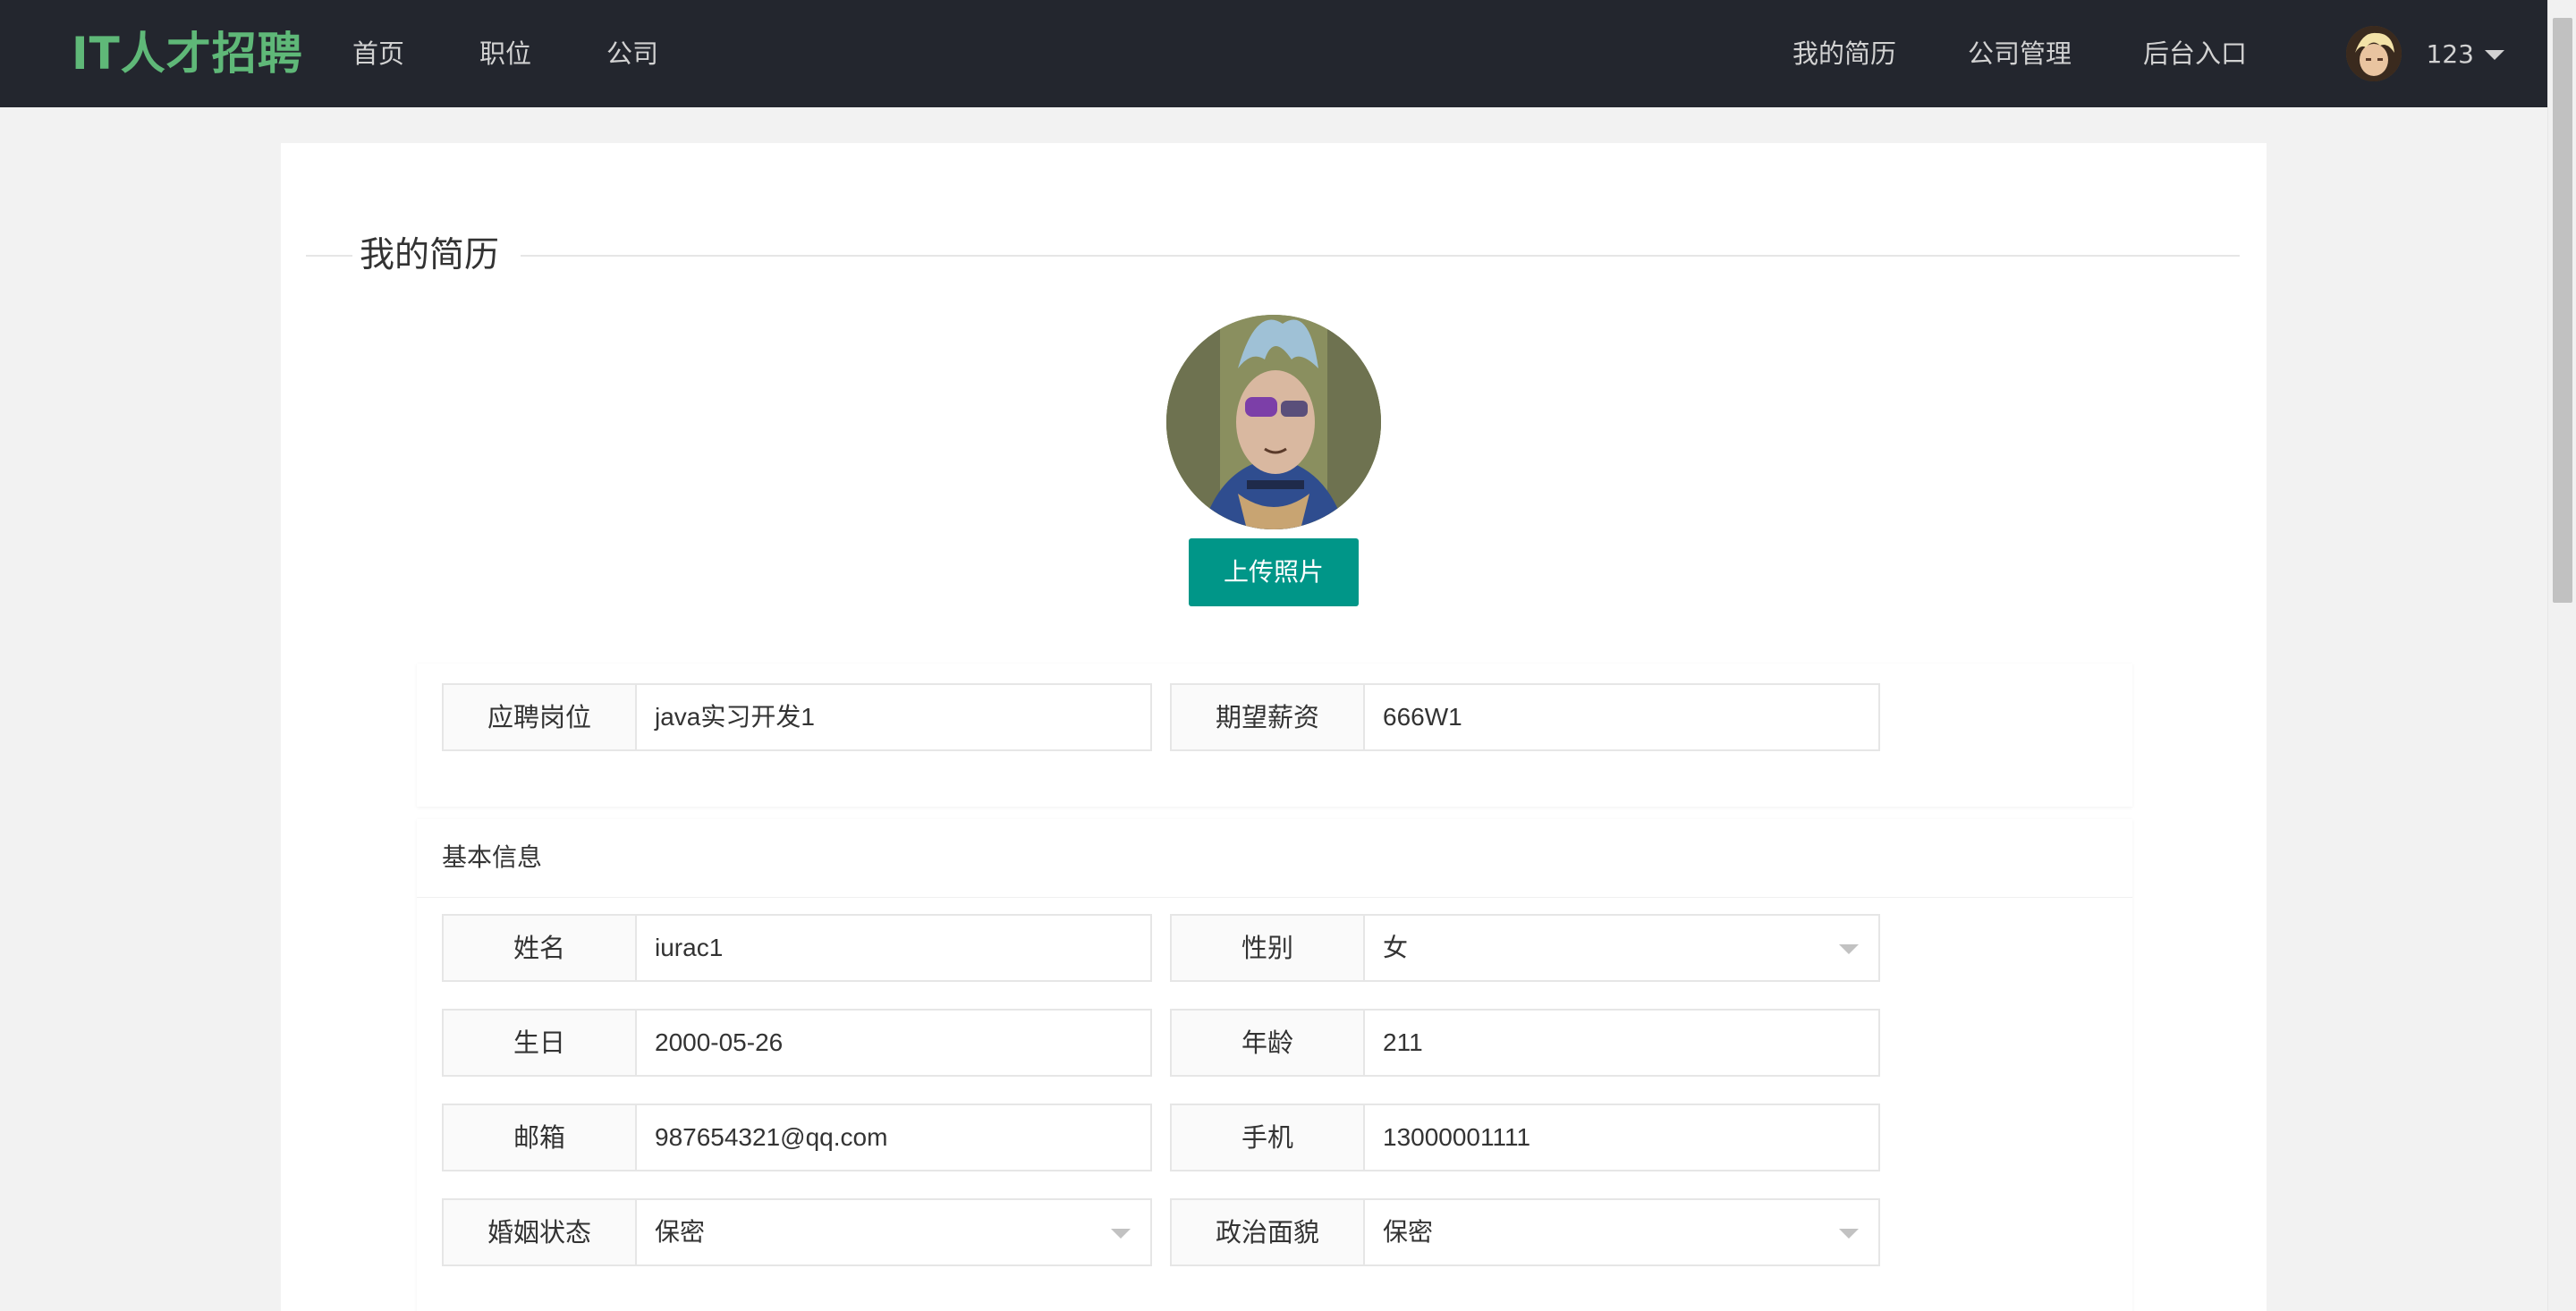  I want to click on marital-field: 婚姻状态 保密, so click(797, 1232).